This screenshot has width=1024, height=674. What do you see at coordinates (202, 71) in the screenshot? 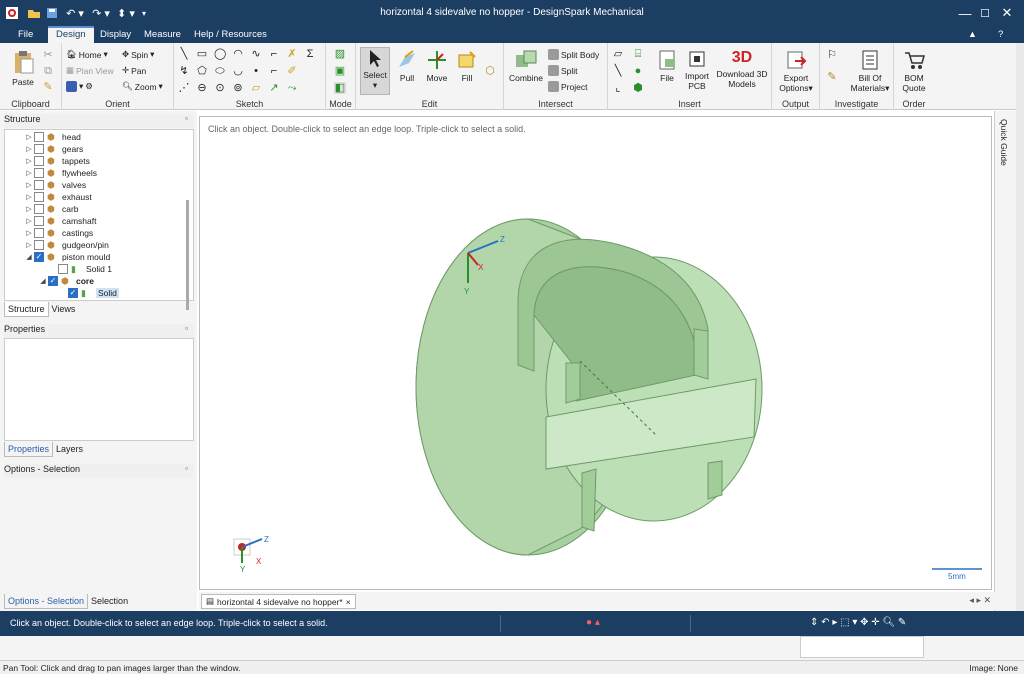
I see `polygon-tool-icon: ⬠` at bounding box center [202, 71].